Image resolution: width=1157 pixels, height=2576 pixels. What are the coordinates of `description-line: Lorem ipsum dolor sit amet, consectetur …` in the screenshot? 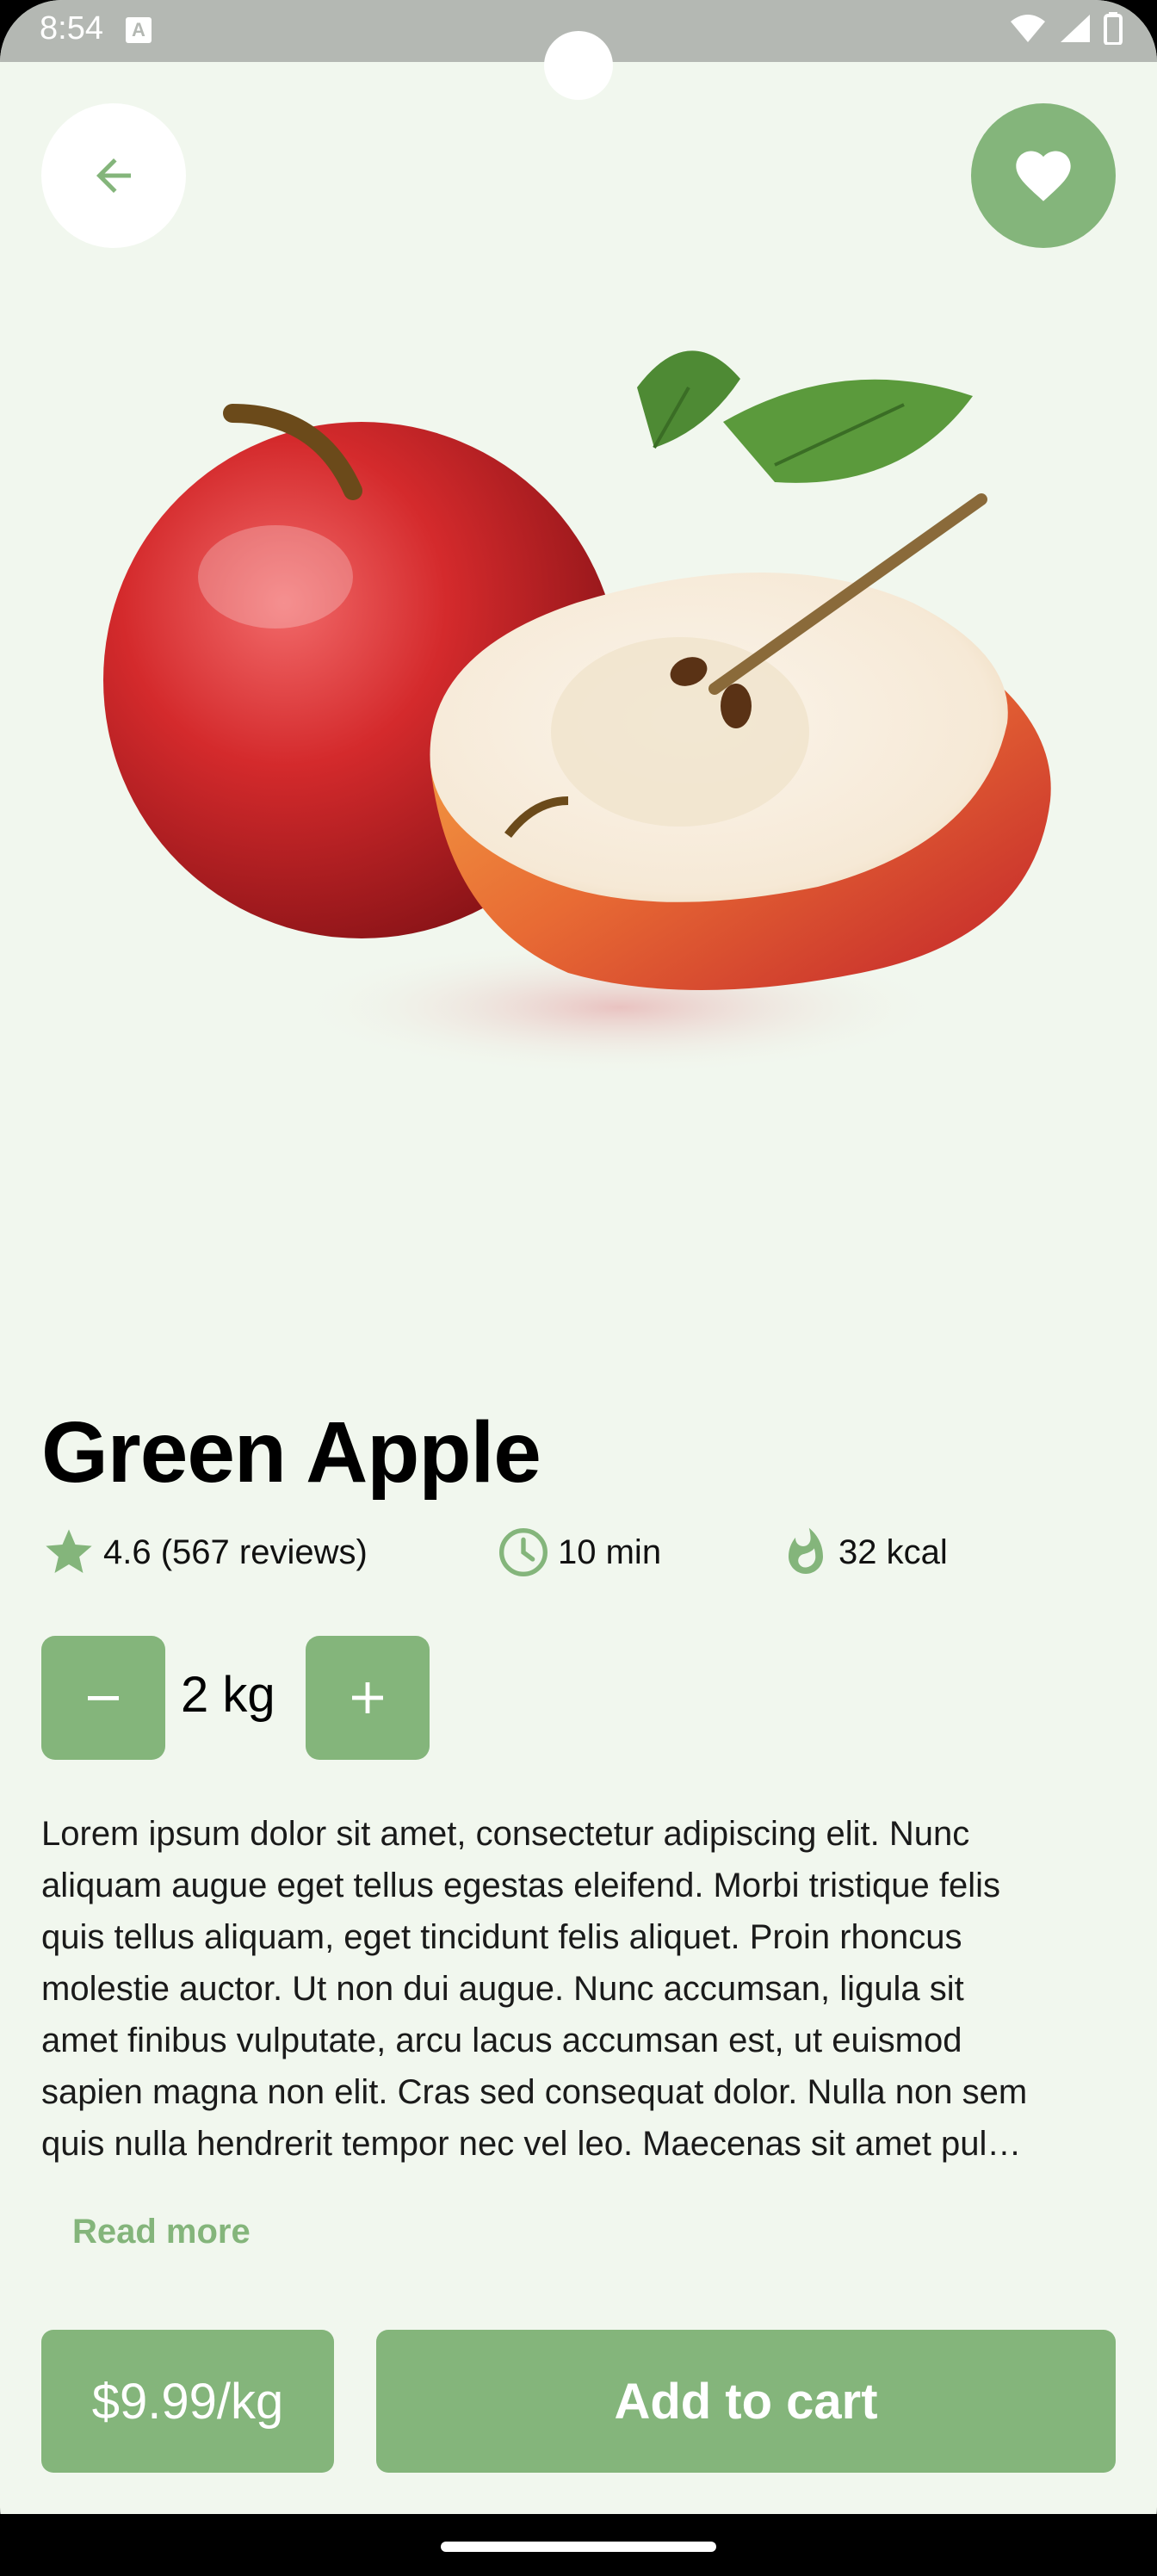 It's located at (505, 1834).